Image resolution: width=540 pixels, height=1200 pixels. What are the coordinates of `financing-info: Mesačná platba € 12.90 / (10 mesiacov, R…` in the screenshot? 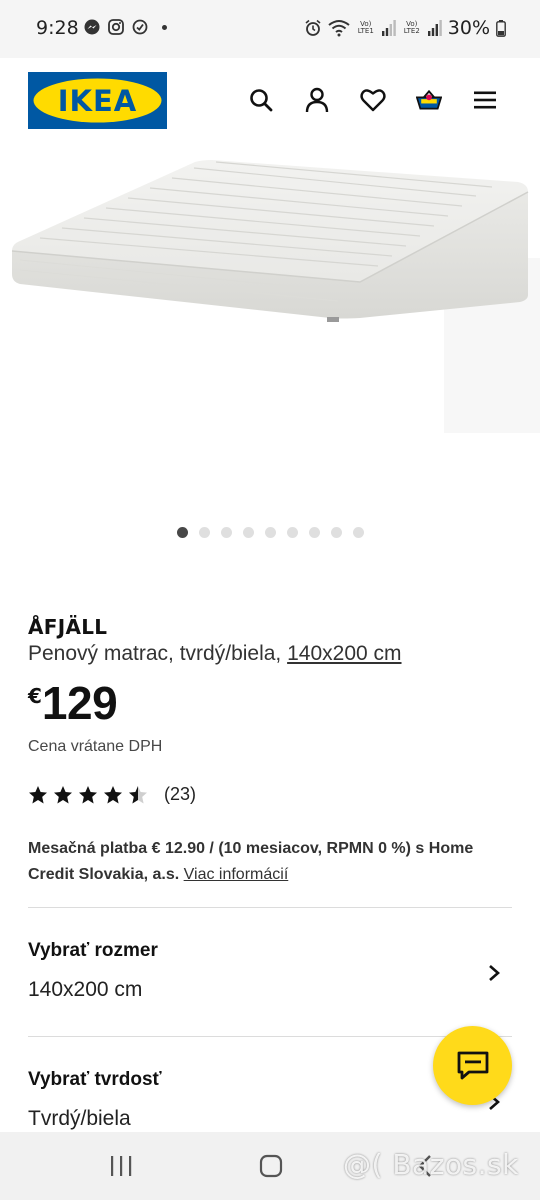 It's located at (263, 862).